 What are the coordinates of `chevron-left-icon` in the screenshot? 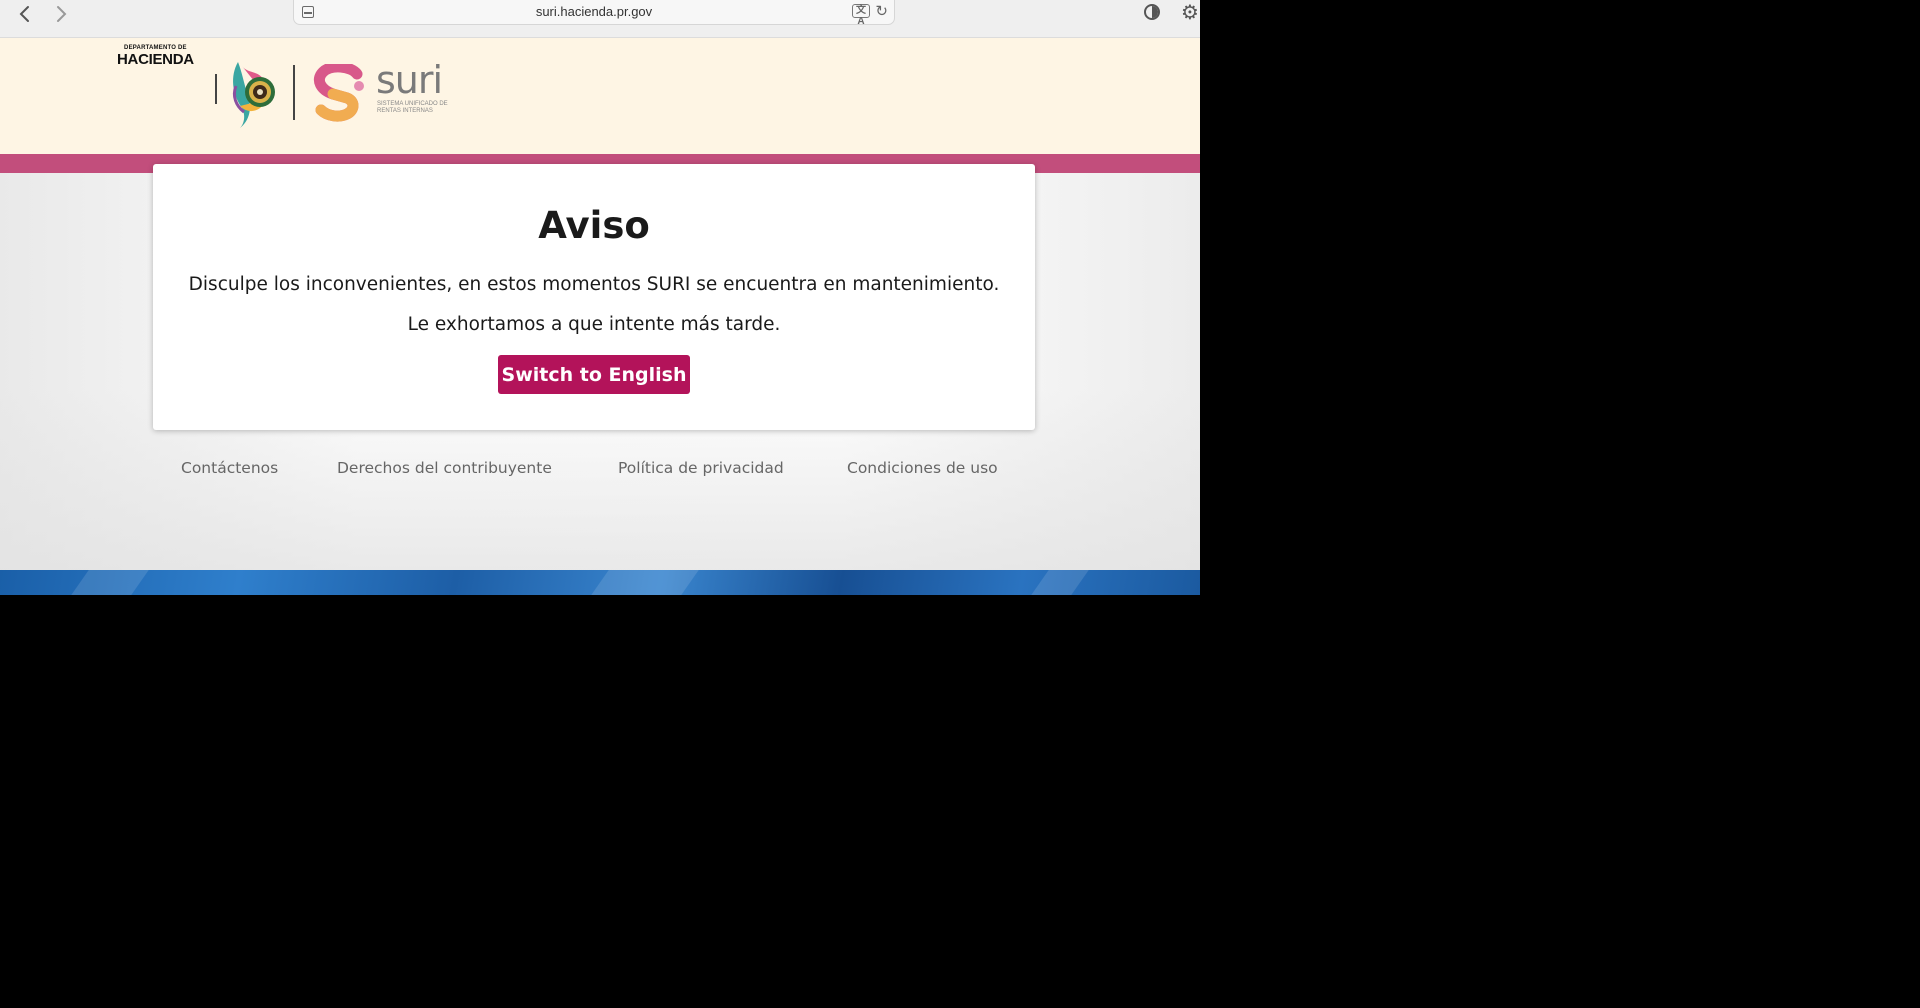 It's located at (24, 14).